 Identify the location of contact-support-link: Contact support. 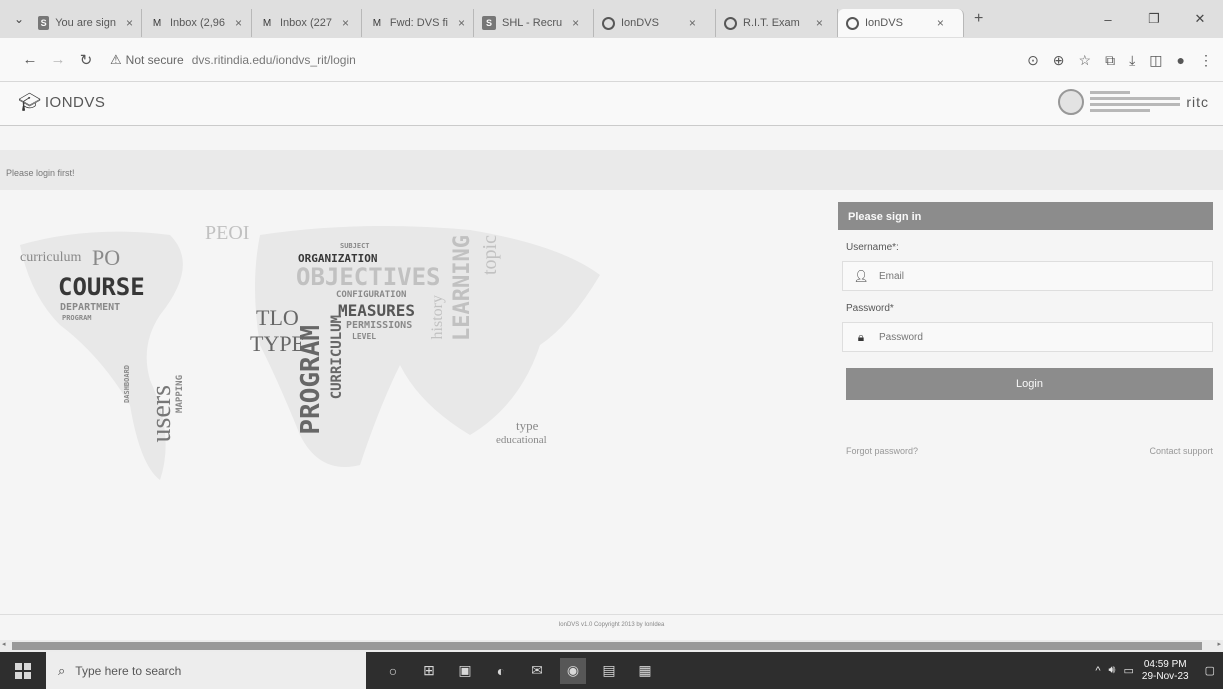
(1181, 451).